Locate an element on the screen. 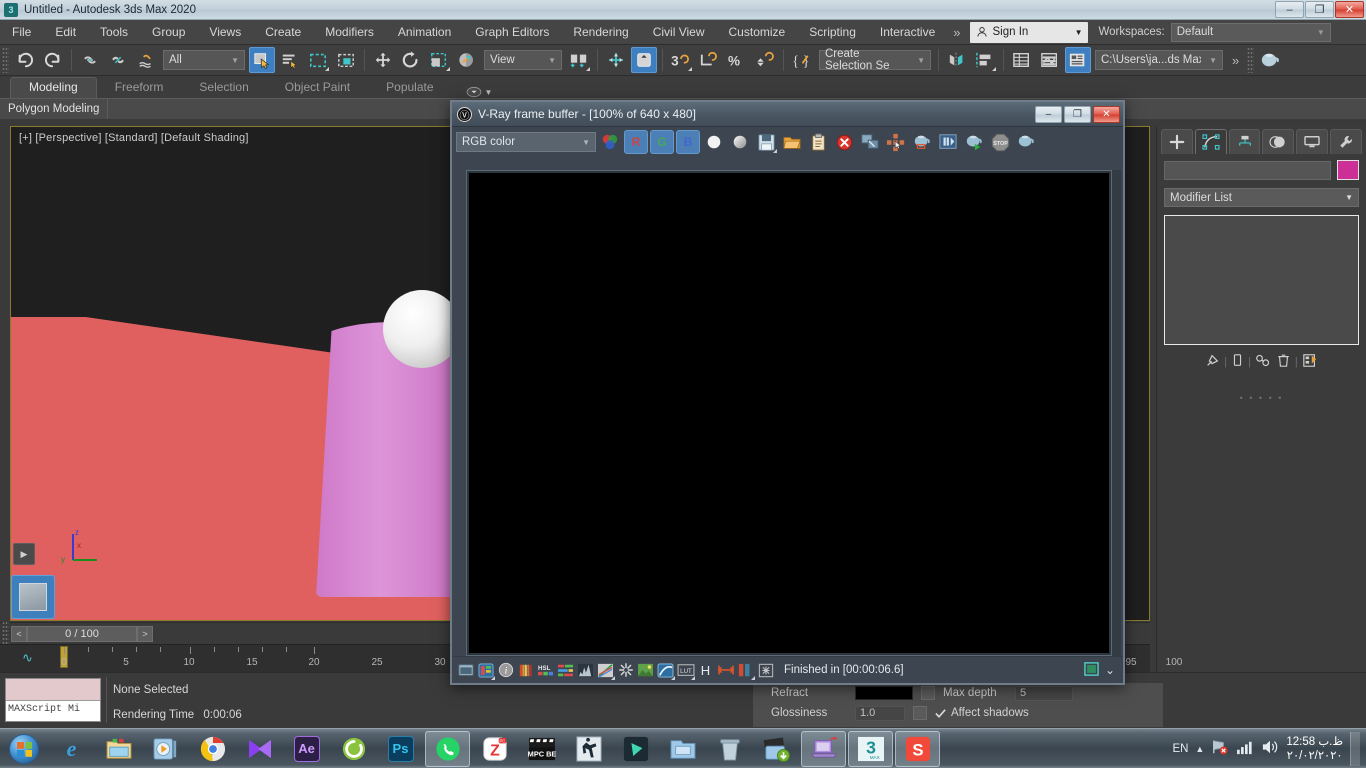 The height and width of the screenshot is (768, 1366). use-center-flyout-icon is located at coordinates (579, 60).